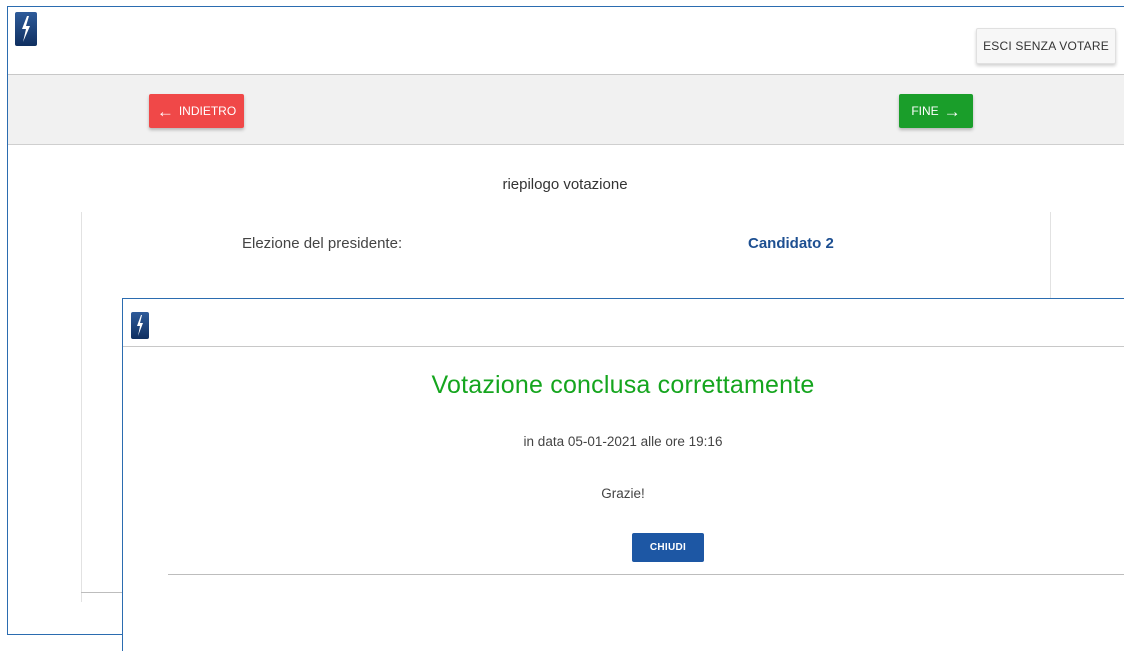  I want to click on dialog-header, so click(623, 323).